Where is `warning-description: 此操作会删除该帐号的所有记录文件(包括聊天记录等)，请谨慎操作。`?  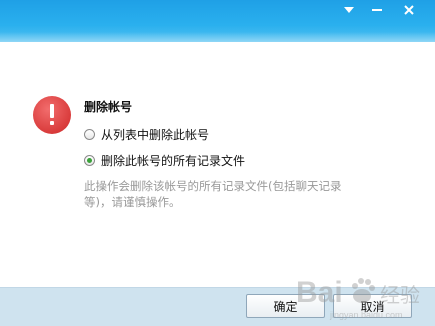 warning-description: 此操作会删除该帐号的所有记录文件(包括聊天记录等)，请谨慎操作。 is located at coordinates (213, 194).